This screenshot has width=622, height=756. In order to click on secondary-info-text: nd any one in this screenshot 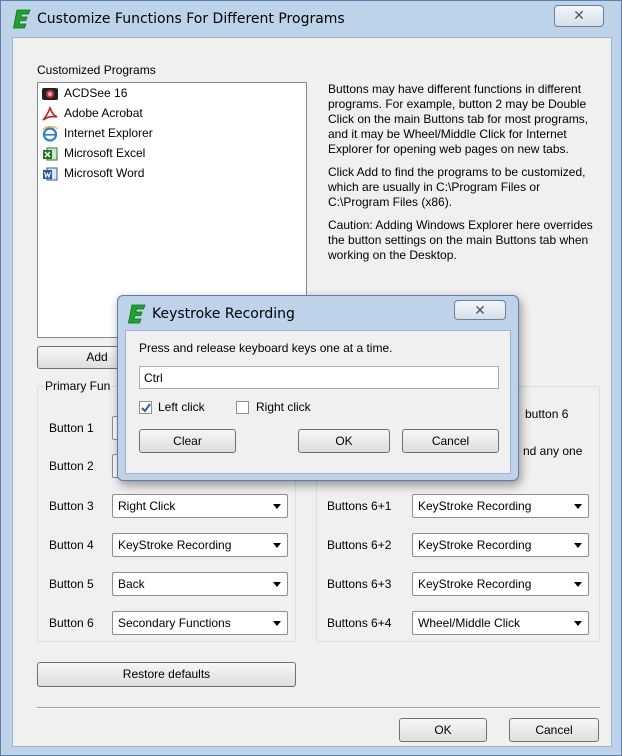, I will do `click(553, 451)`.